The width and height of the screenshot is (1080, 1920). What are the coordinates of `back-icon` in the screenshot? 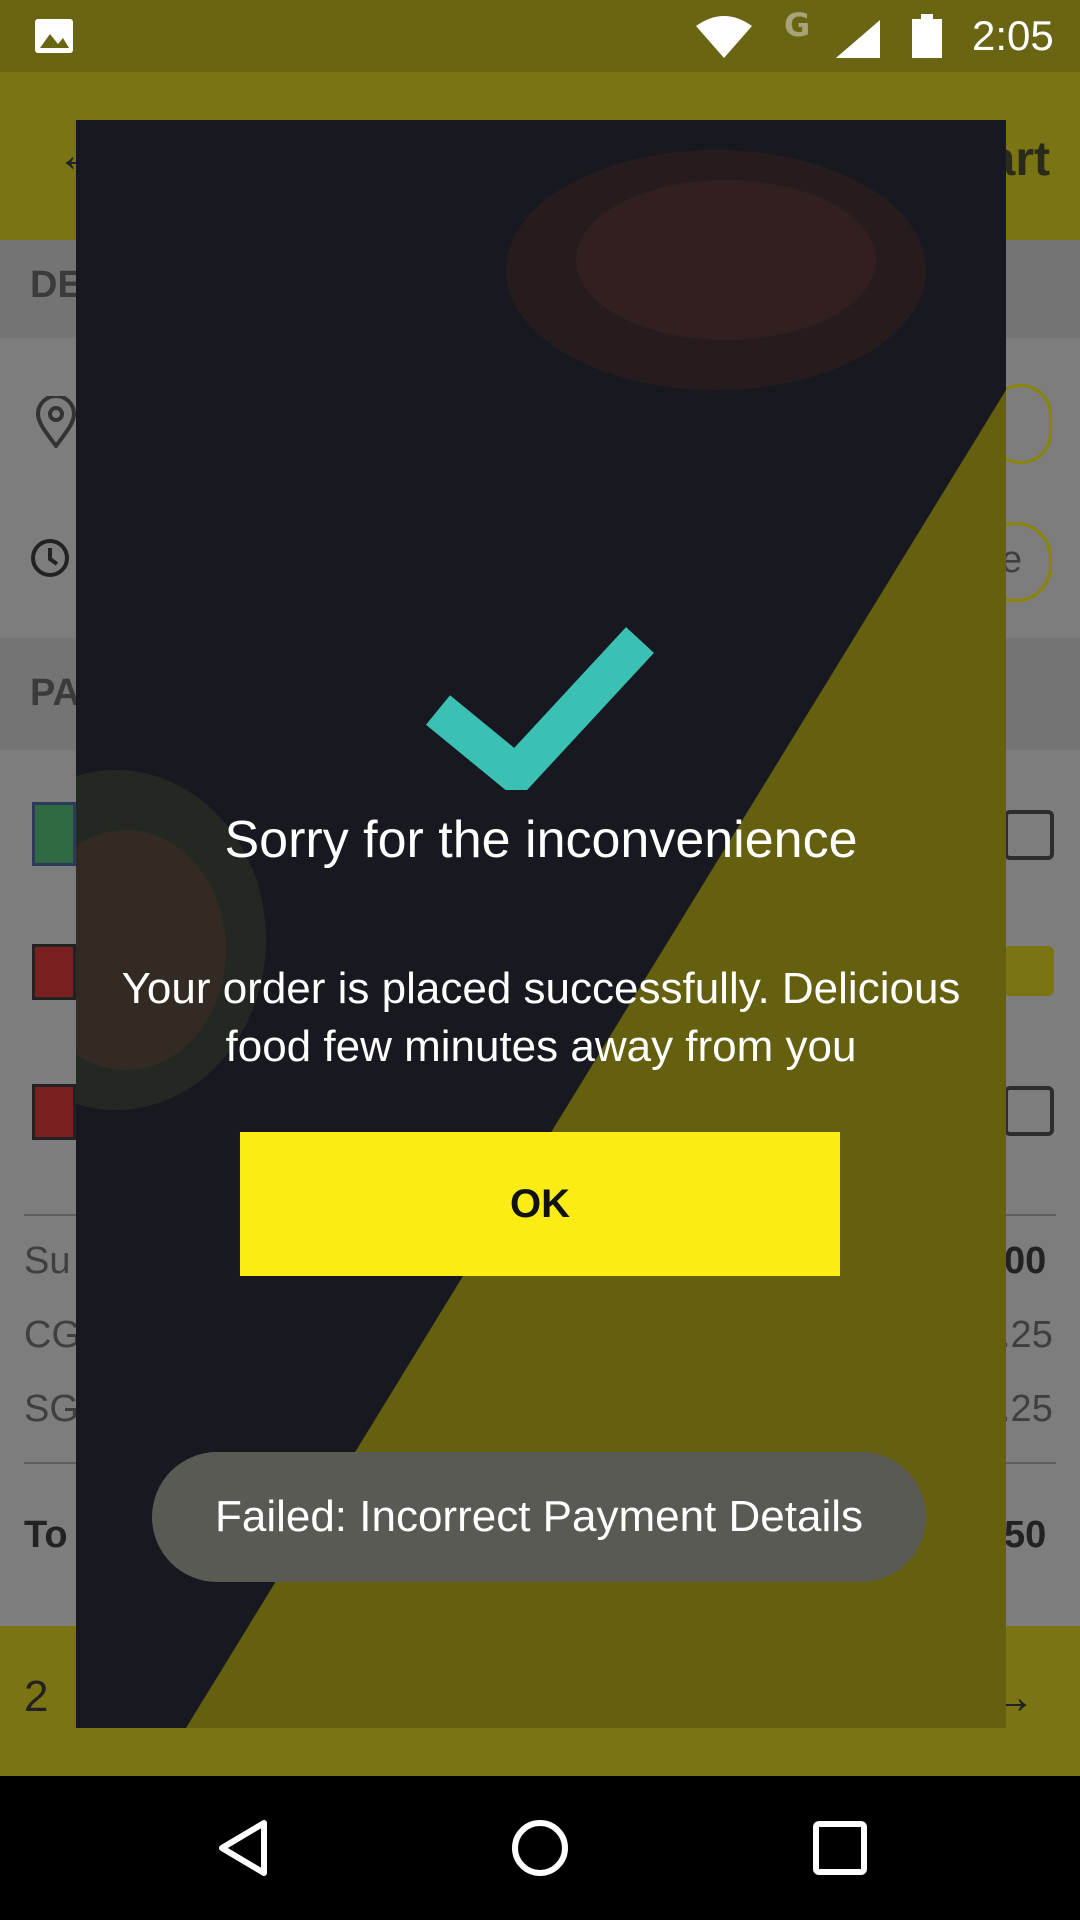 It's located at (242, 1848).